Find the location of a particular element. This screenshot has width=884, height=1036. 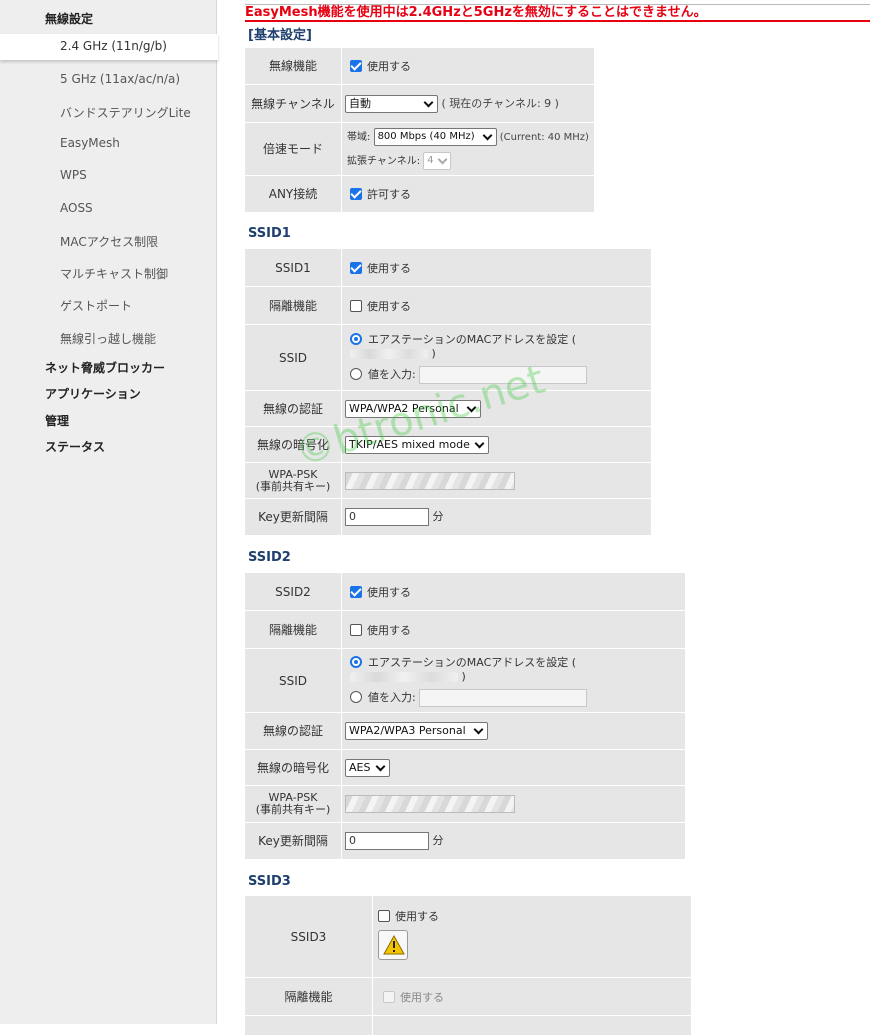

channel-label: 無線チャンネル is located at coordinates (293, 104).